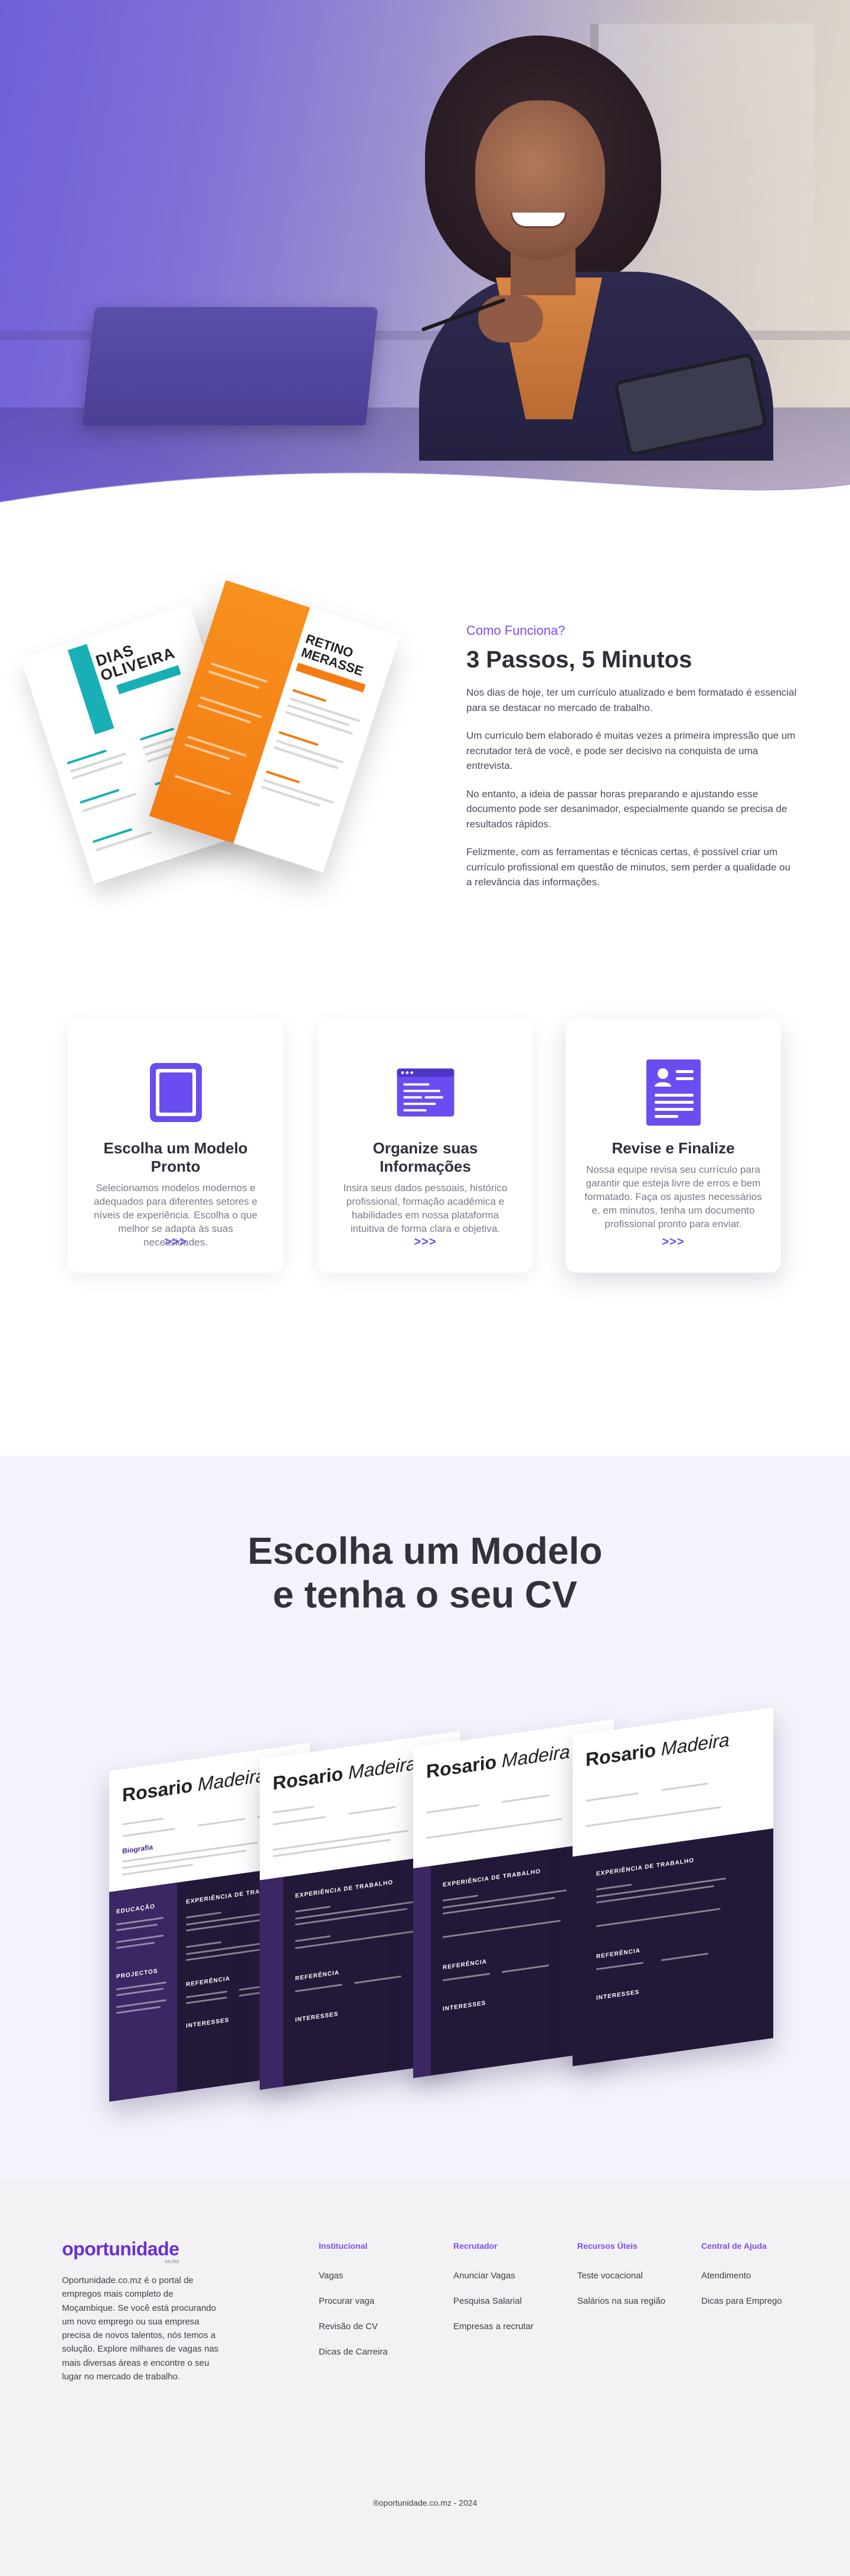 This screenshot has height=2576, width=850. What do you see at coordinates (353, 2301) in the screenshot?
I see `footer-link-procurar-vaga: Procurar vaga` at bounding box center [353, 2301].